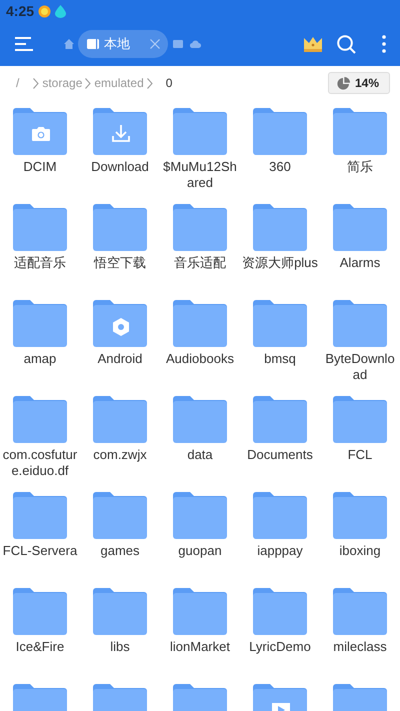  I want to click on folder-name: Android, so click(120, 359).